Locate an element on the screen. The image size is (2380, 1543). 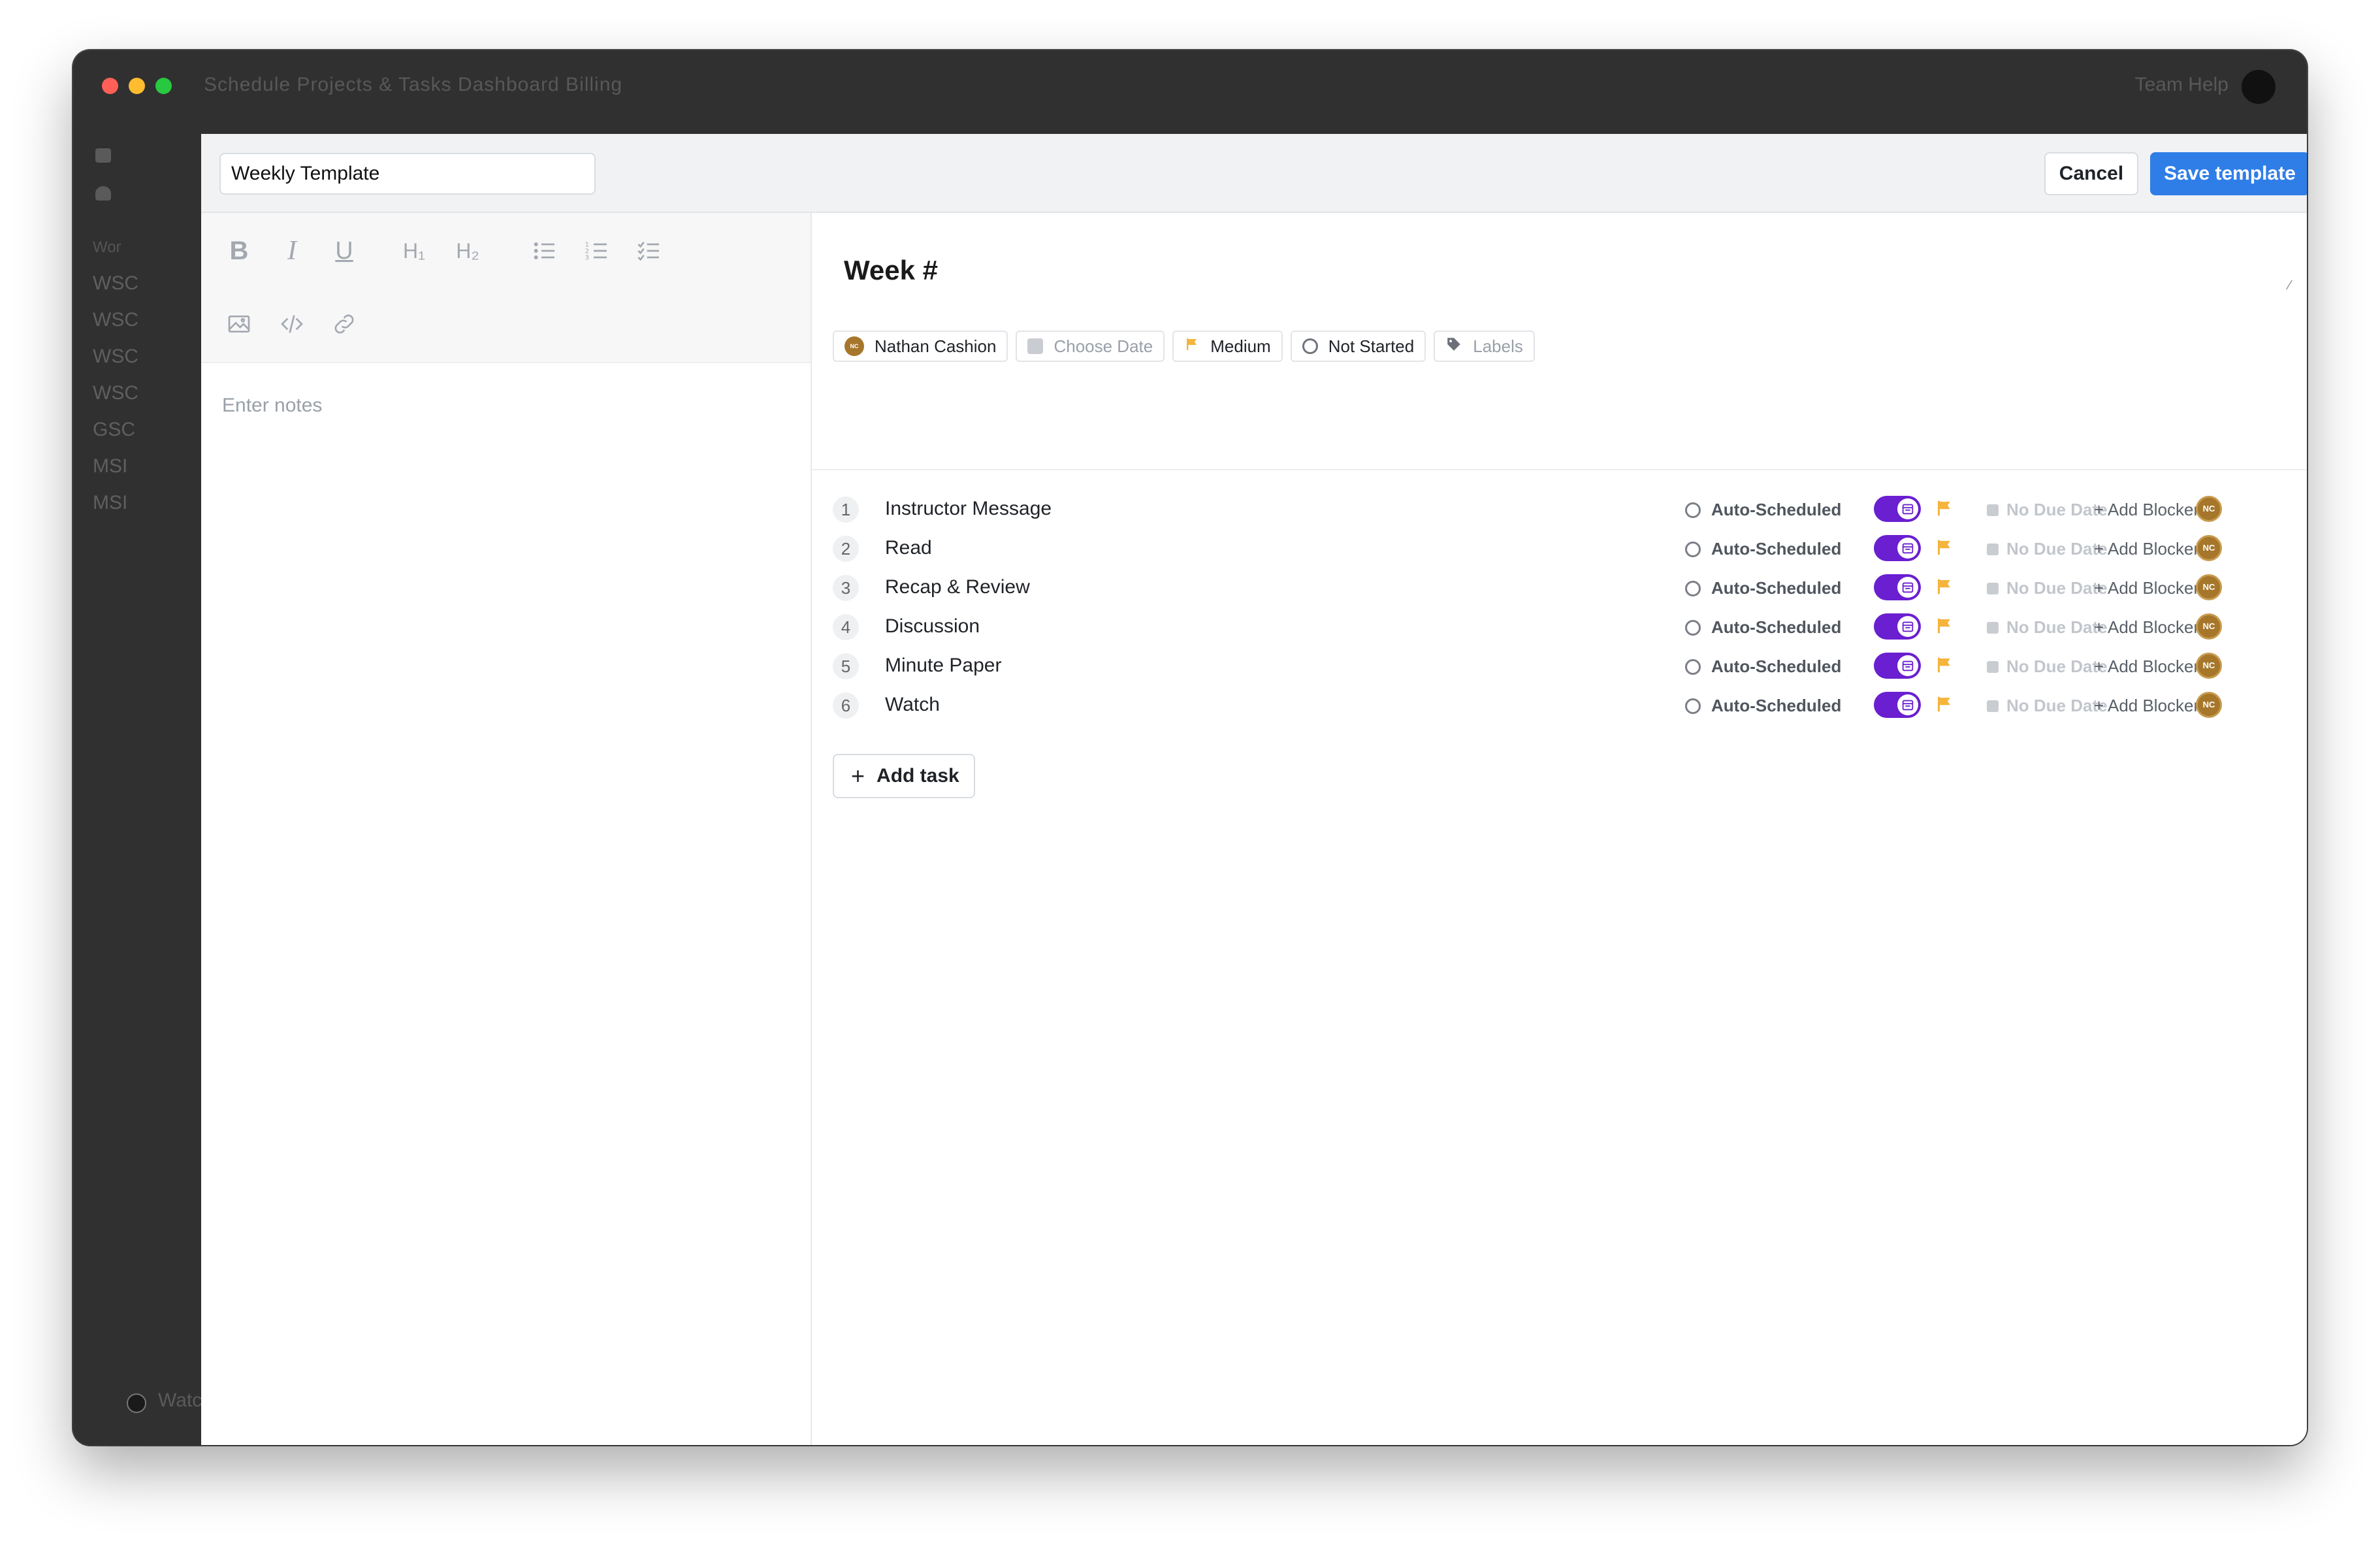
resize-handle-icon: ⁄ is located at coordinates (2293, 285).